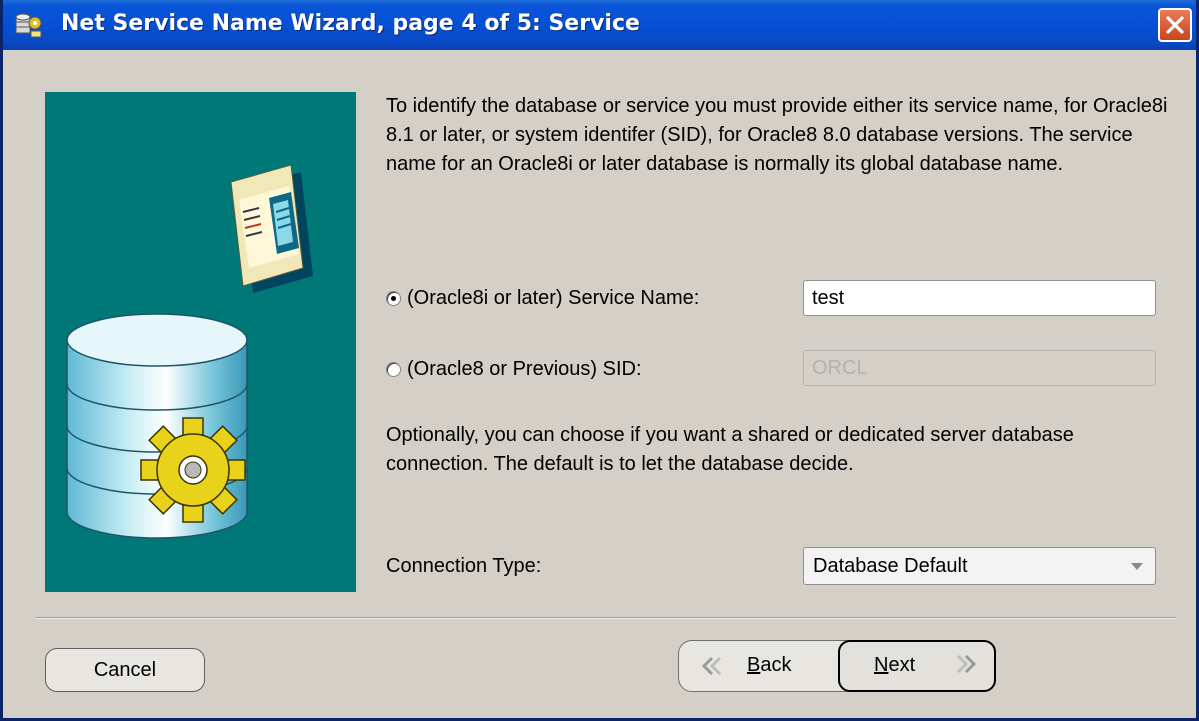  What do you see at coordinates (271, 228) in the screenshot?
I see `document-icon` at bounding box center [271, 228].